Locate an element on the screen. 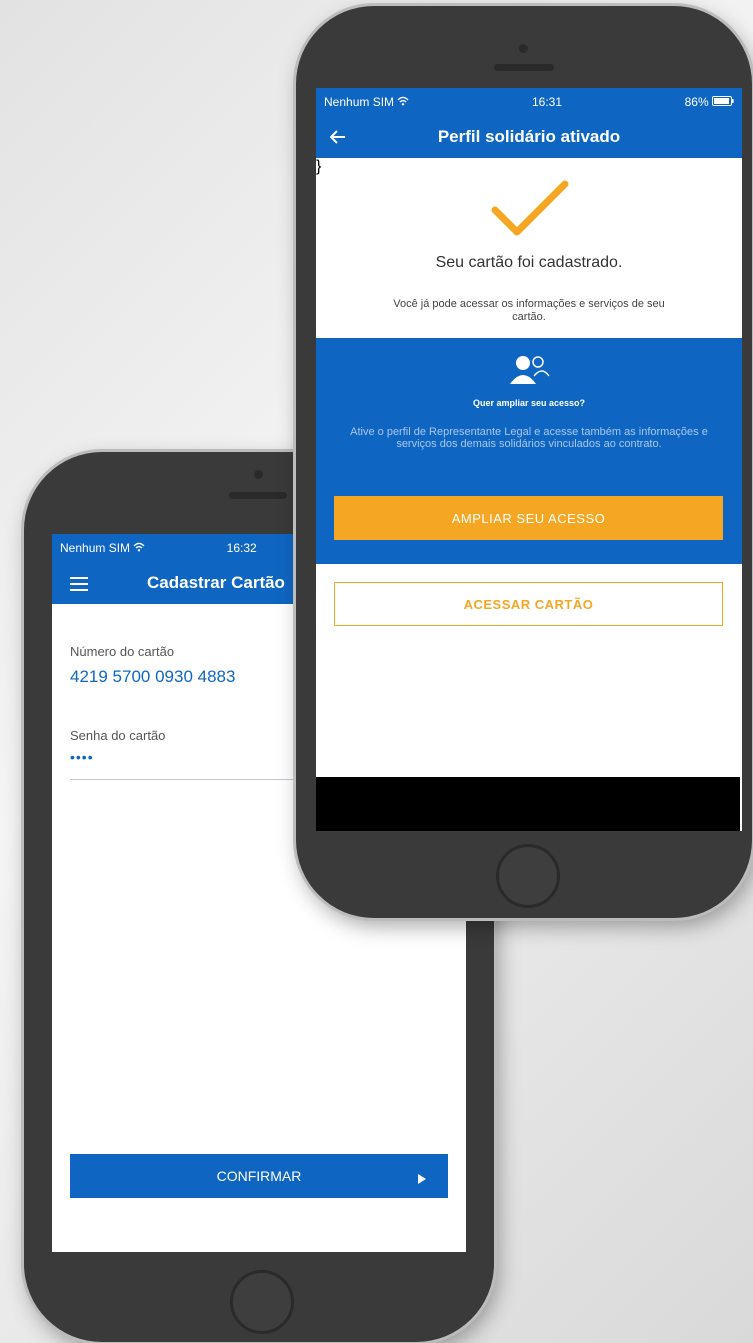 This screenshot has height=1343, width=753. menu-icon is located at coordinates (79, 586).